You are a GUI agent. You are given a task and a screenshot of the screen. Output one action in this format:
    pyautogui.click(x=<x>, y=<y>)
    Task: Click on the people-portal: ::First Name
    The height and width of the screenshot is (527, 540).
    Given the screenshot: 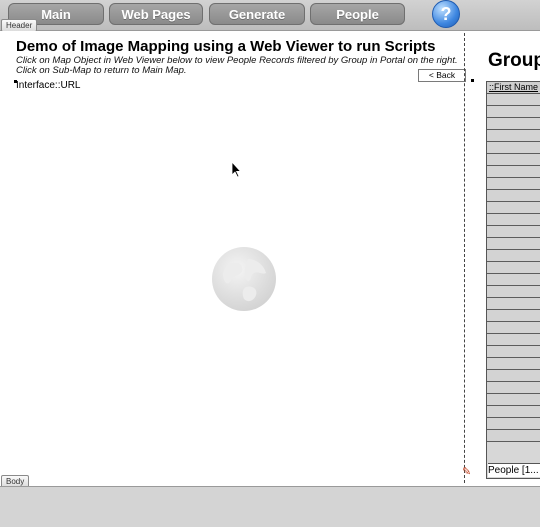 What is the action you would take?
    pyautogui.click(x=513, y=280)
    